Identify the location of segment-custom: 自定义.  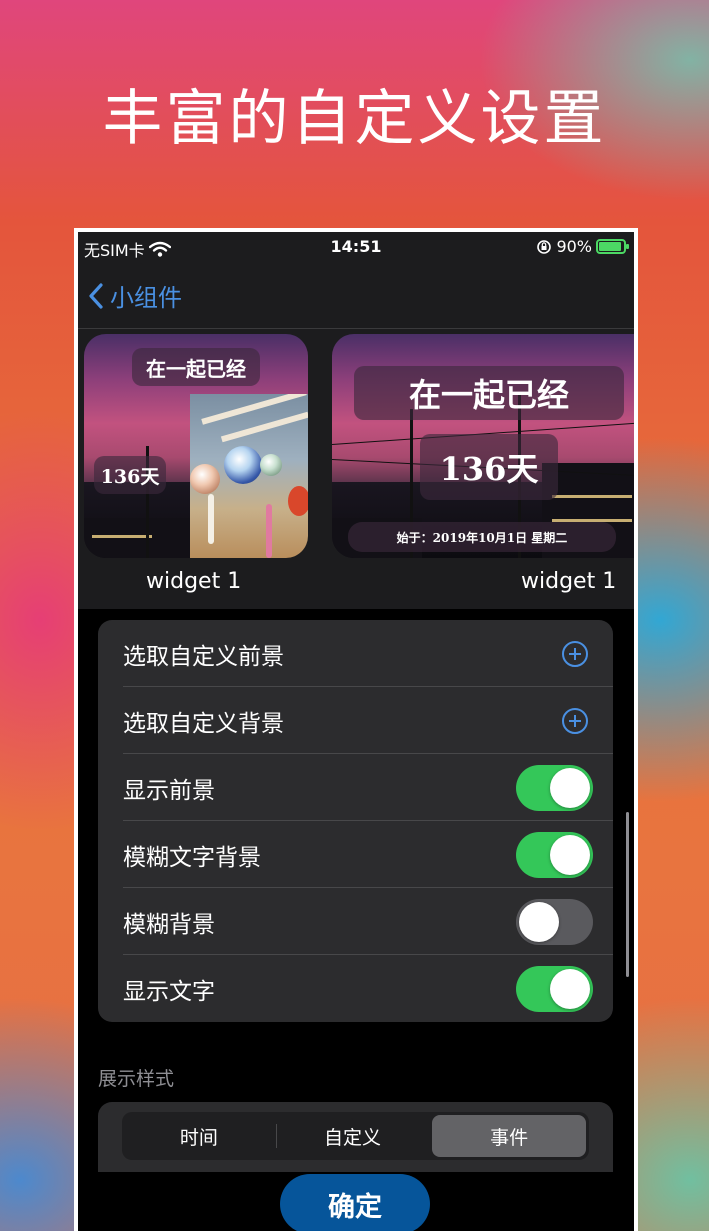
(353, 1136).